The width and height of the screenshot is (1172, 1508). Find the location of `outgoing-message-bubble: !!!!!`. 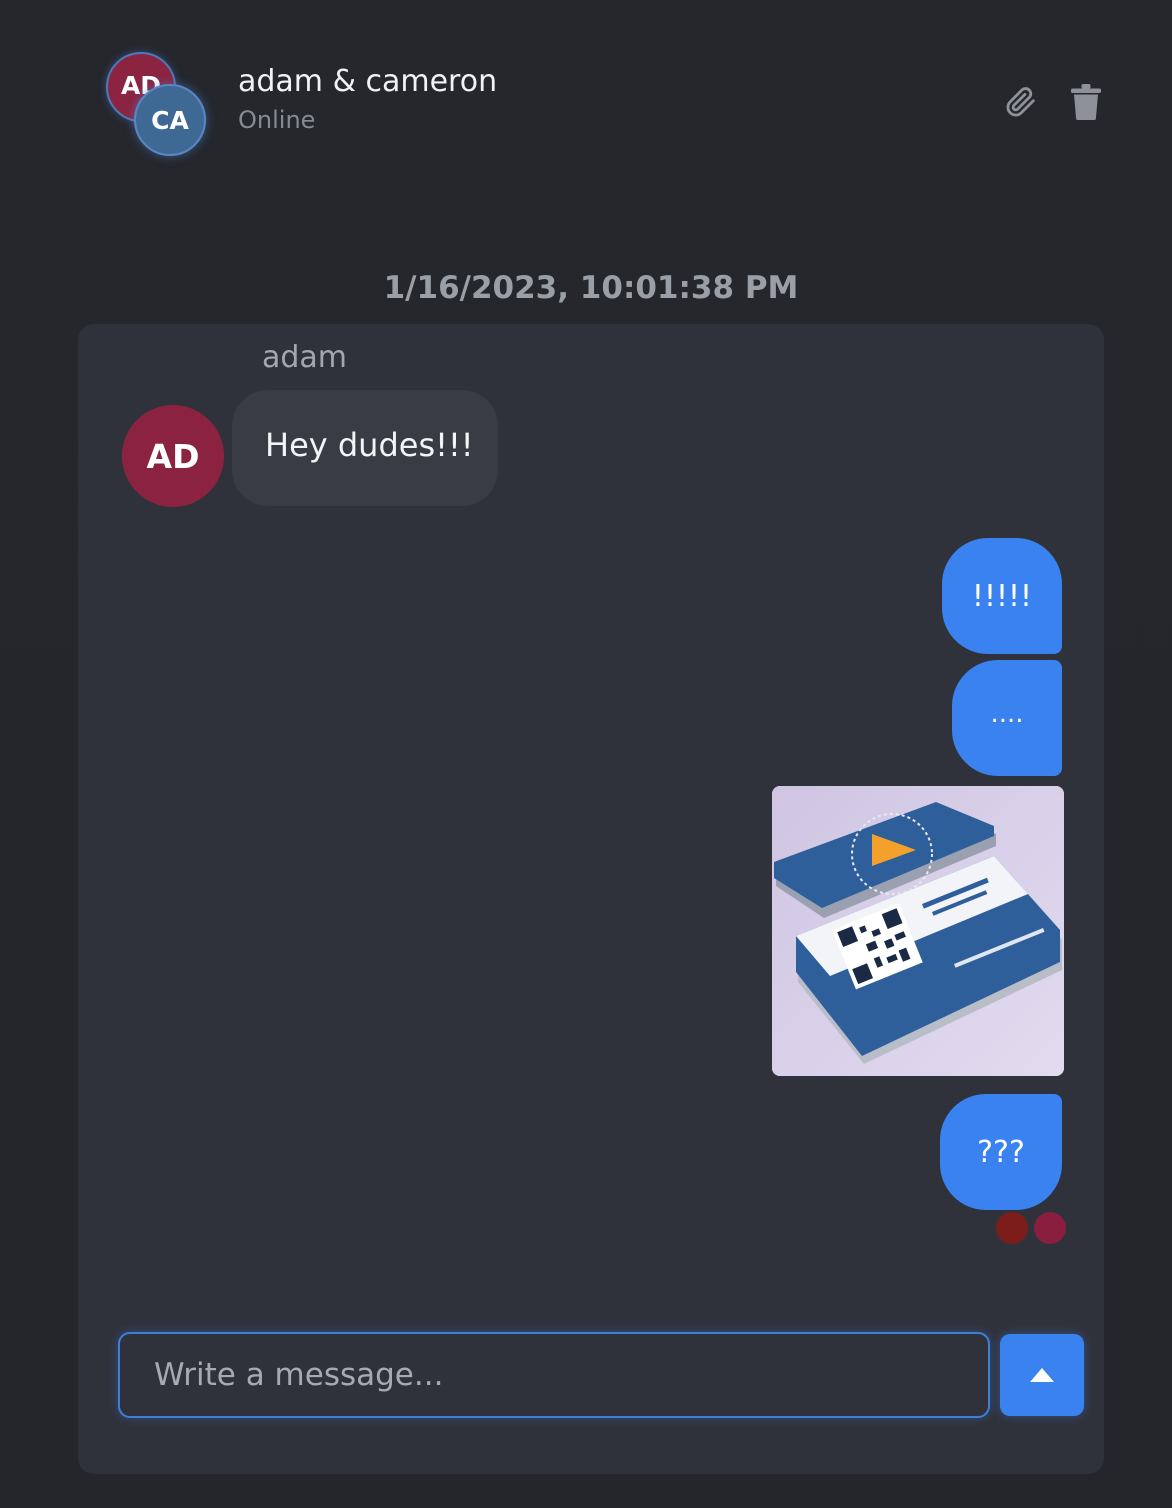

outgoing-message-bubble: !!!!! is located at coordinates (1002, 596).